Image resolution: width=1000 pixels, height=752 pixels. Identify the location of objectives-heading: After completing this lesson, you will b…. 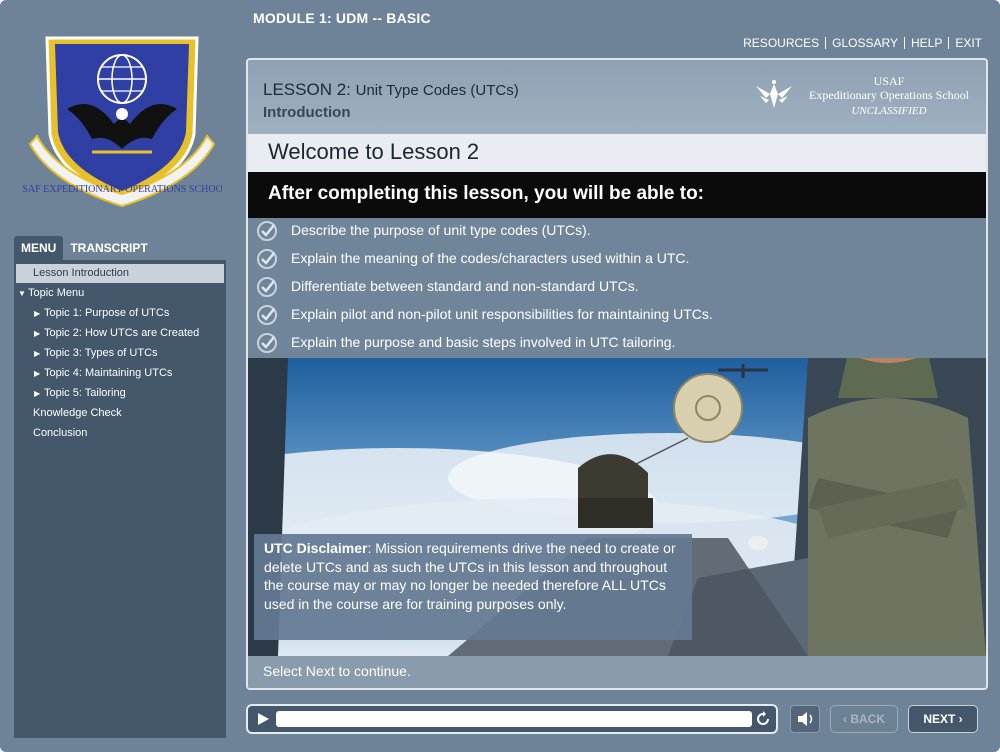
(486, 193).